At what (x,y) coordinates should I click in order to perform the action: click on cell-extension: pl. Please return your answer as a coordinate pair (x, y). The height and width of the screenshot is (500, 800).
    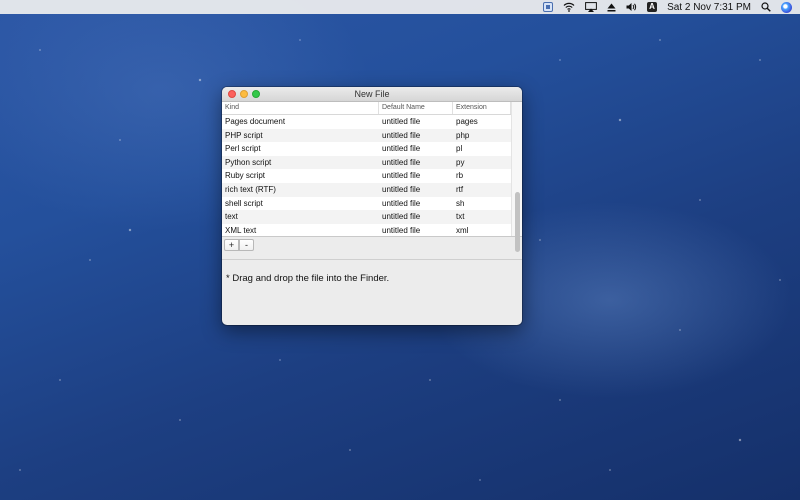
    Looking at the image, I should click on (459, 149).